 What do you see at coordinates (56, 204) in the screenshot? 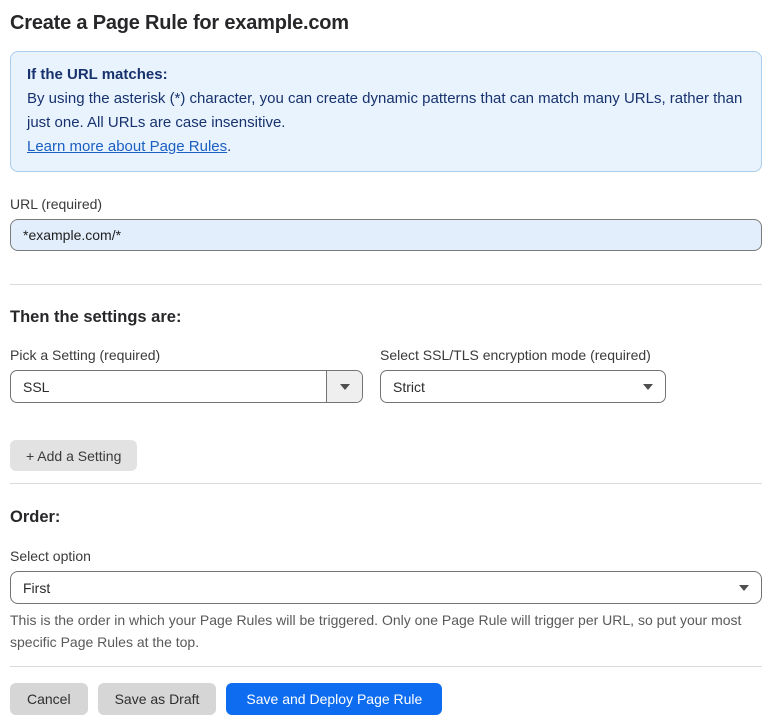
I see `url-field-label: URL (required)` at bounding box center [56, 204].